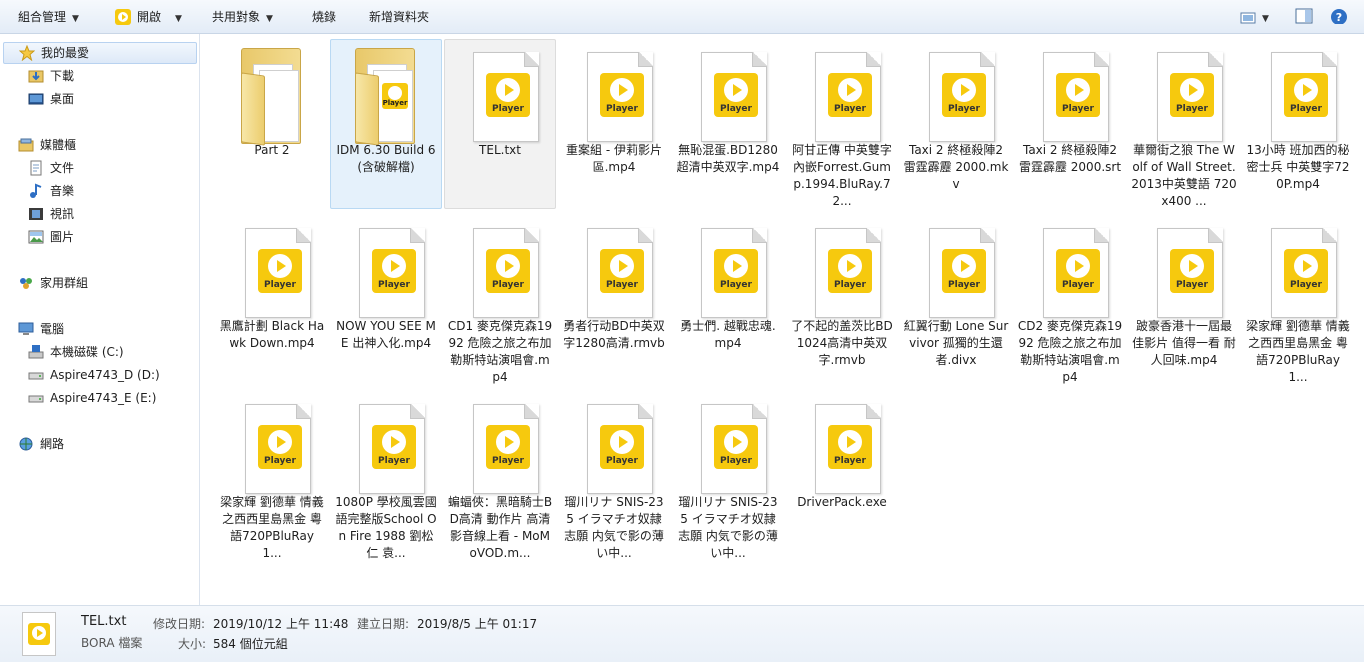 The image size is (1364, 662). I want to click on nav-network-label: 網路, so click(52, 444).